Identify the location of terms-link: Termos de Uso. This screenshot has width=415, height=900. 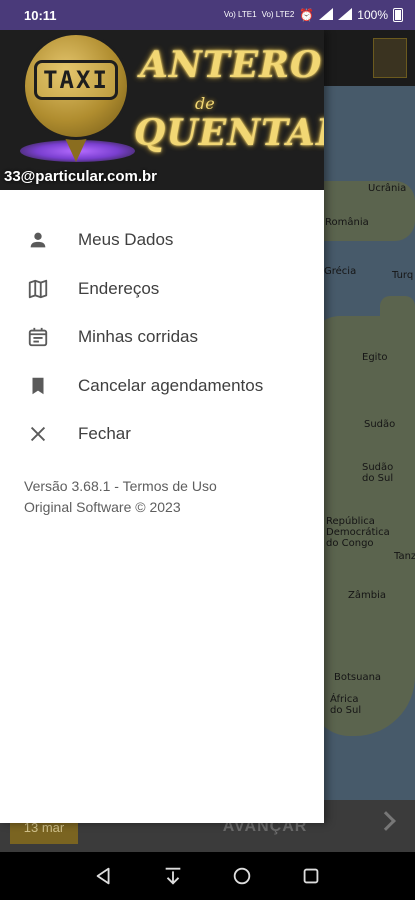
(170, 486).